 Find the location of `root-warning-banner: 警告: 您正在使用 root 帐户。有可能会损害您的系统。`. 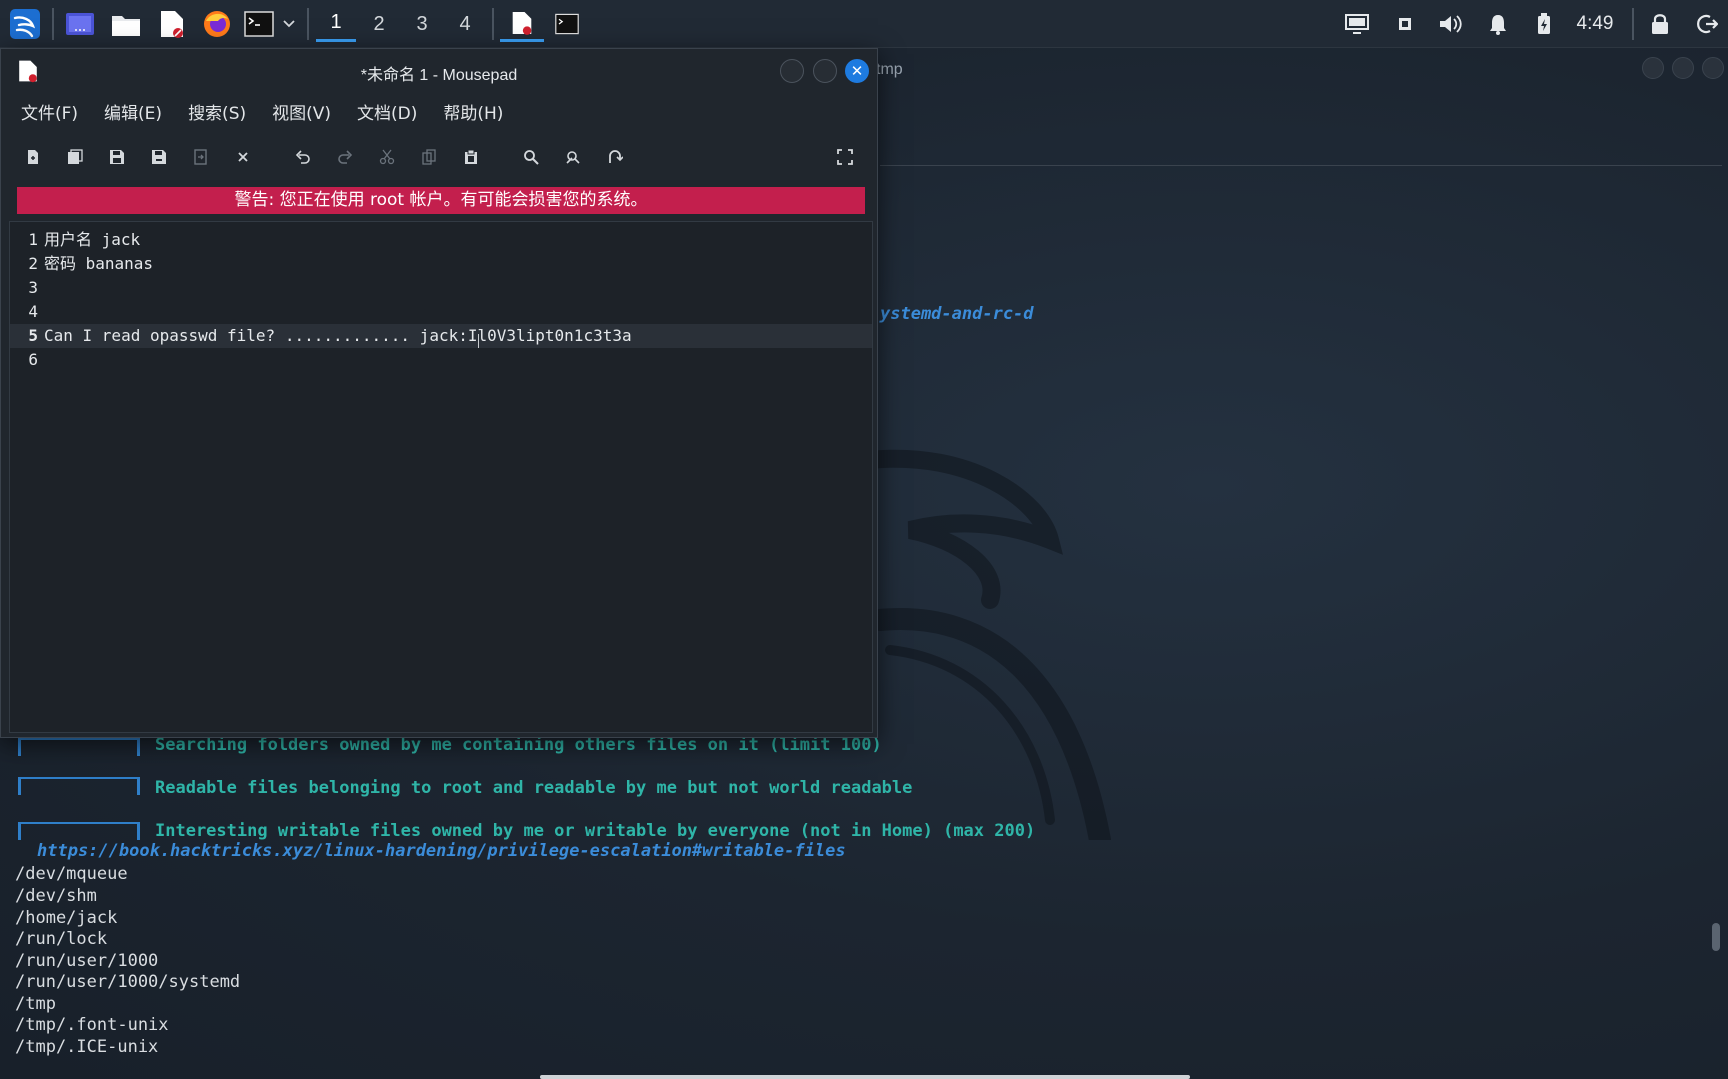

root-warning-banner: 警告: 您正在使用 root 帐户。有可能会损害您的系统。 is located at coordinates (441, 200).